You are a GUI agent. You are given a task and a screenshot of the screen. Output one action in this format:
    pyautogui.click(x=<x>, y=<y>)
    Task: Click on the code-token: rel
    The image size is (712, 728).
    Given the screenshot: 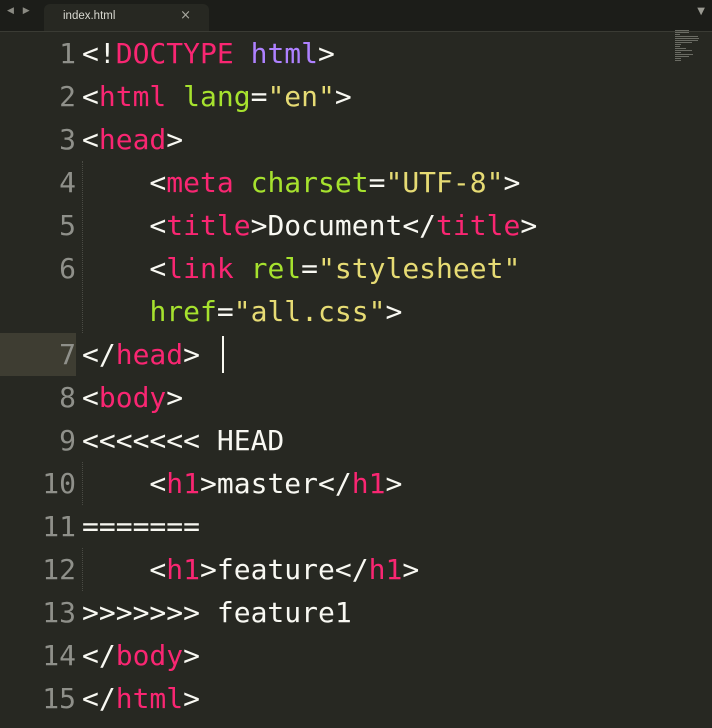 What is the action you would take?
    pyautogui.click(x=276, y=268)
    